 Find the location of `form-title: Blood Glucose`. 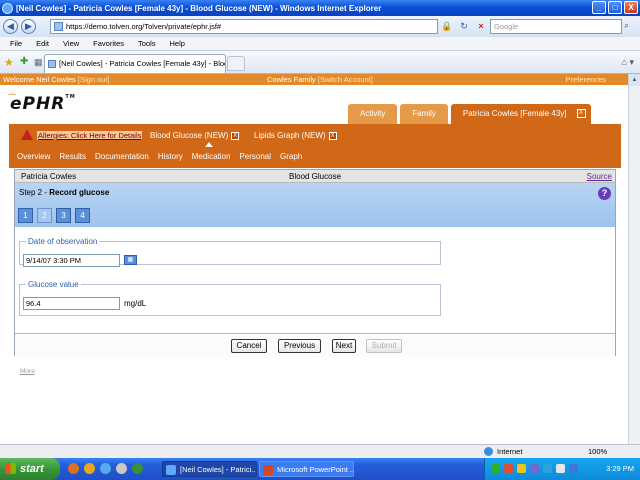

form-title: Blood Glucose is located at coordinates (315, 176).